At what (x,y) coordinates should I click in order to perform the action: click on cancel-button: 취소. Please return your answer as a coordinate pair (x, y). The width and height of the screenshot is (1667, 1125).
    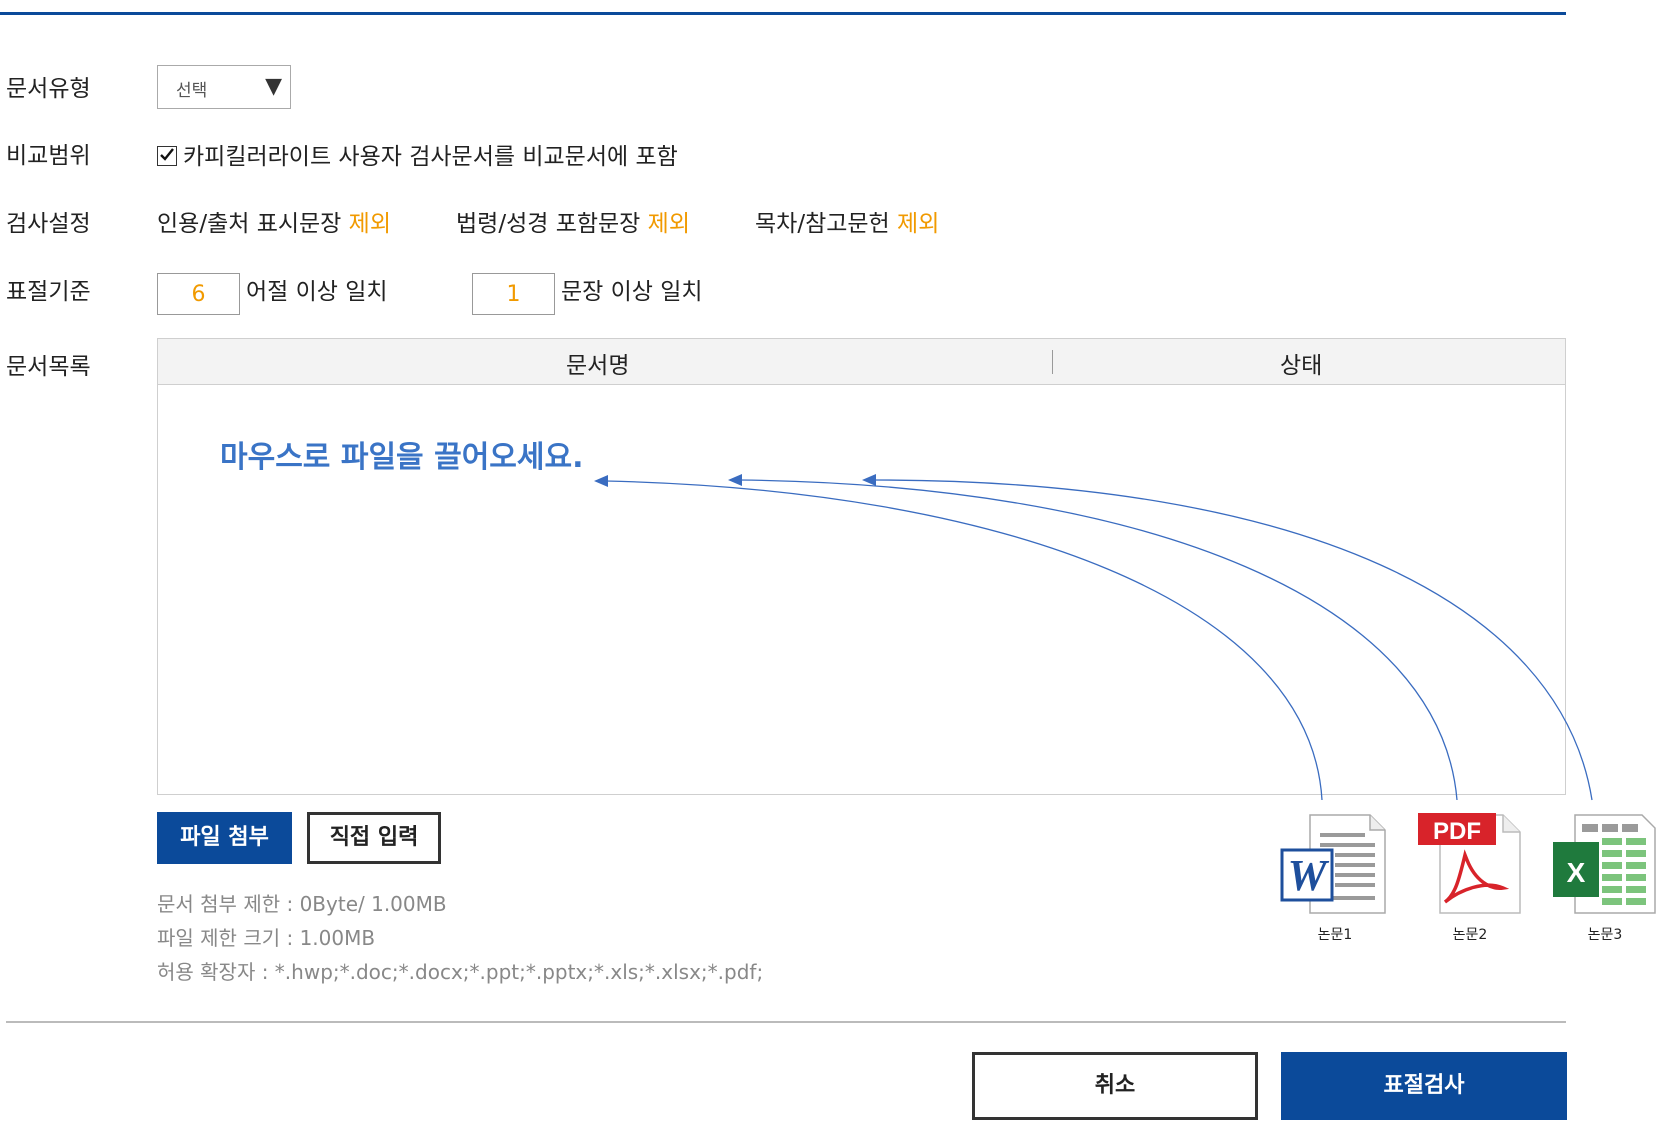
    Looking at the image, I should click on (1115, 1086).